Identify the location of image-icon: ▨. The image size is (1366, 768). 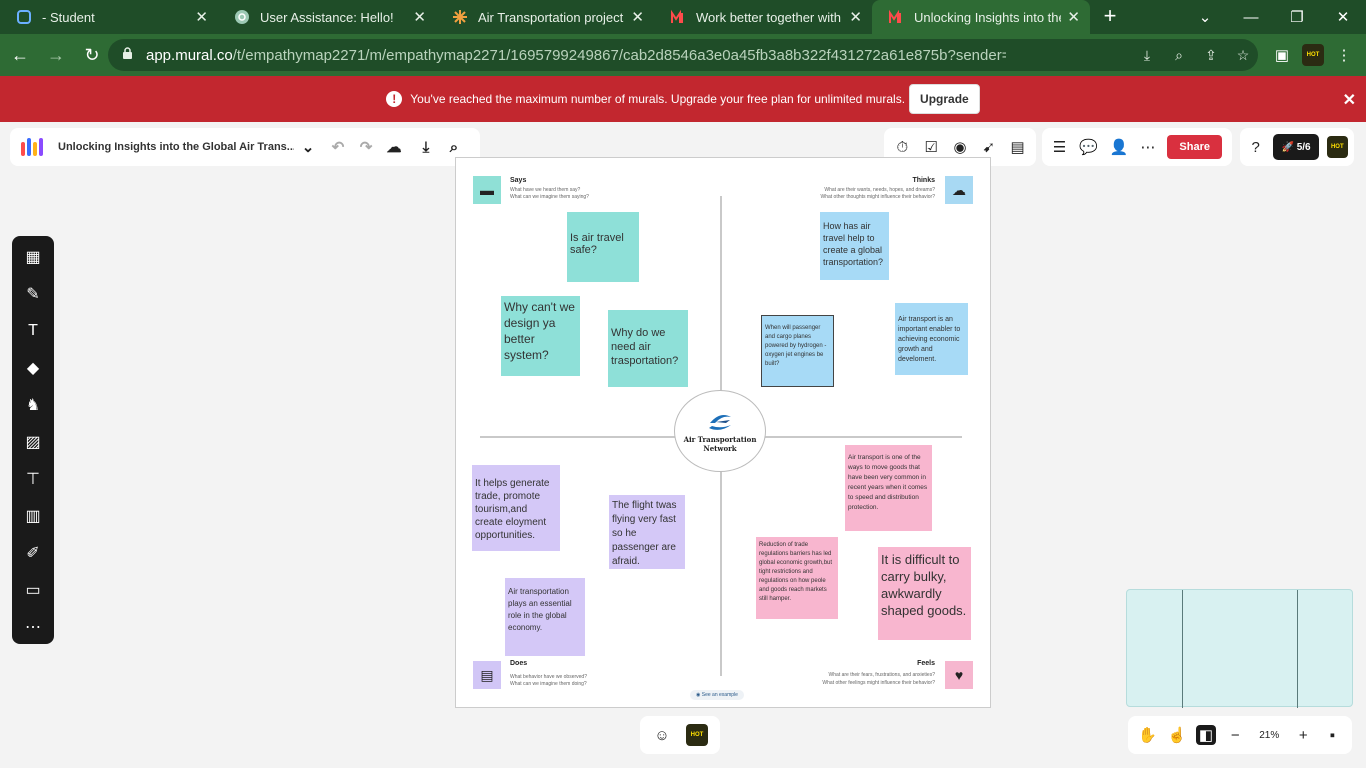
(33, 442).